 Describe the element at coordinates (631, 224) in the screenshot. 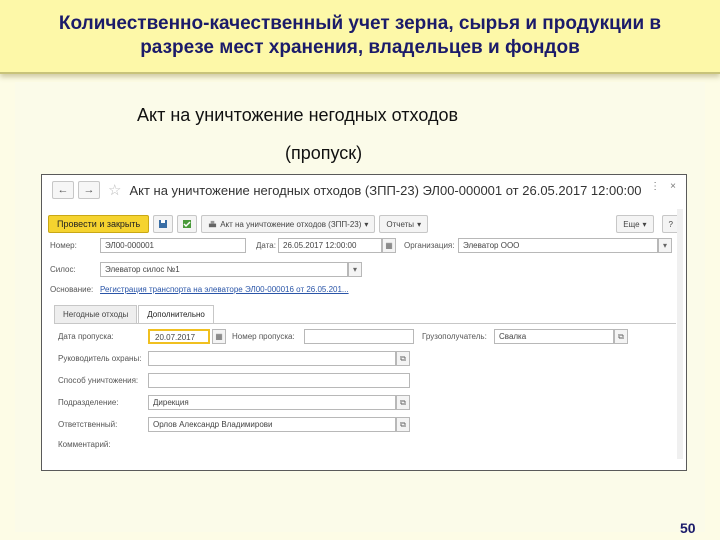

I see `more-label: Еще` at that location.